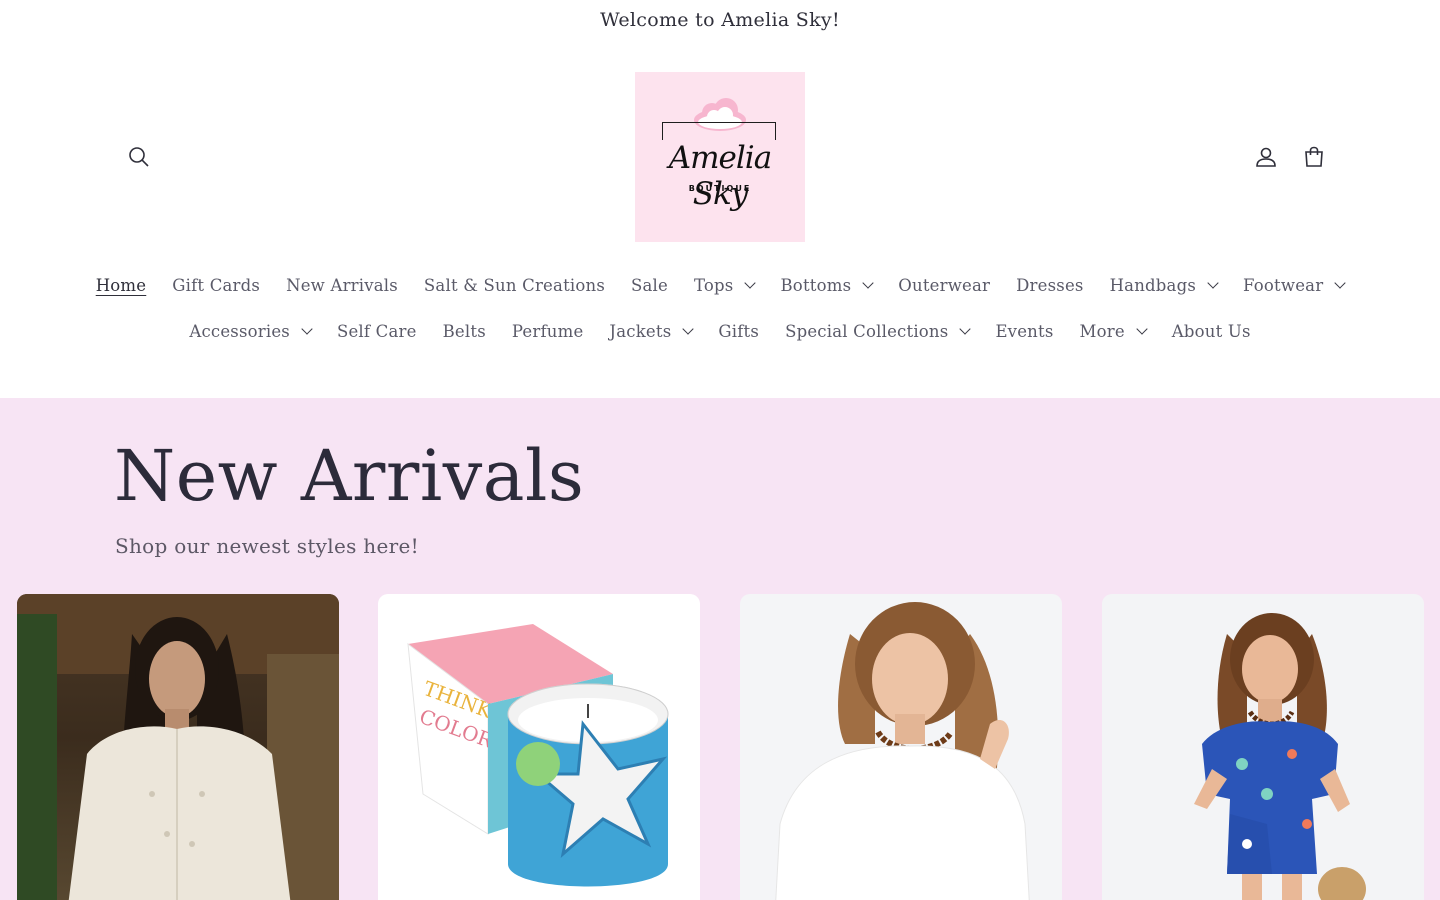 The width and height of the screenshot is (1440, 900). Describe the element at coordinates (713, 285) in the screenshot. I see `nav-label: Tops` at that location.